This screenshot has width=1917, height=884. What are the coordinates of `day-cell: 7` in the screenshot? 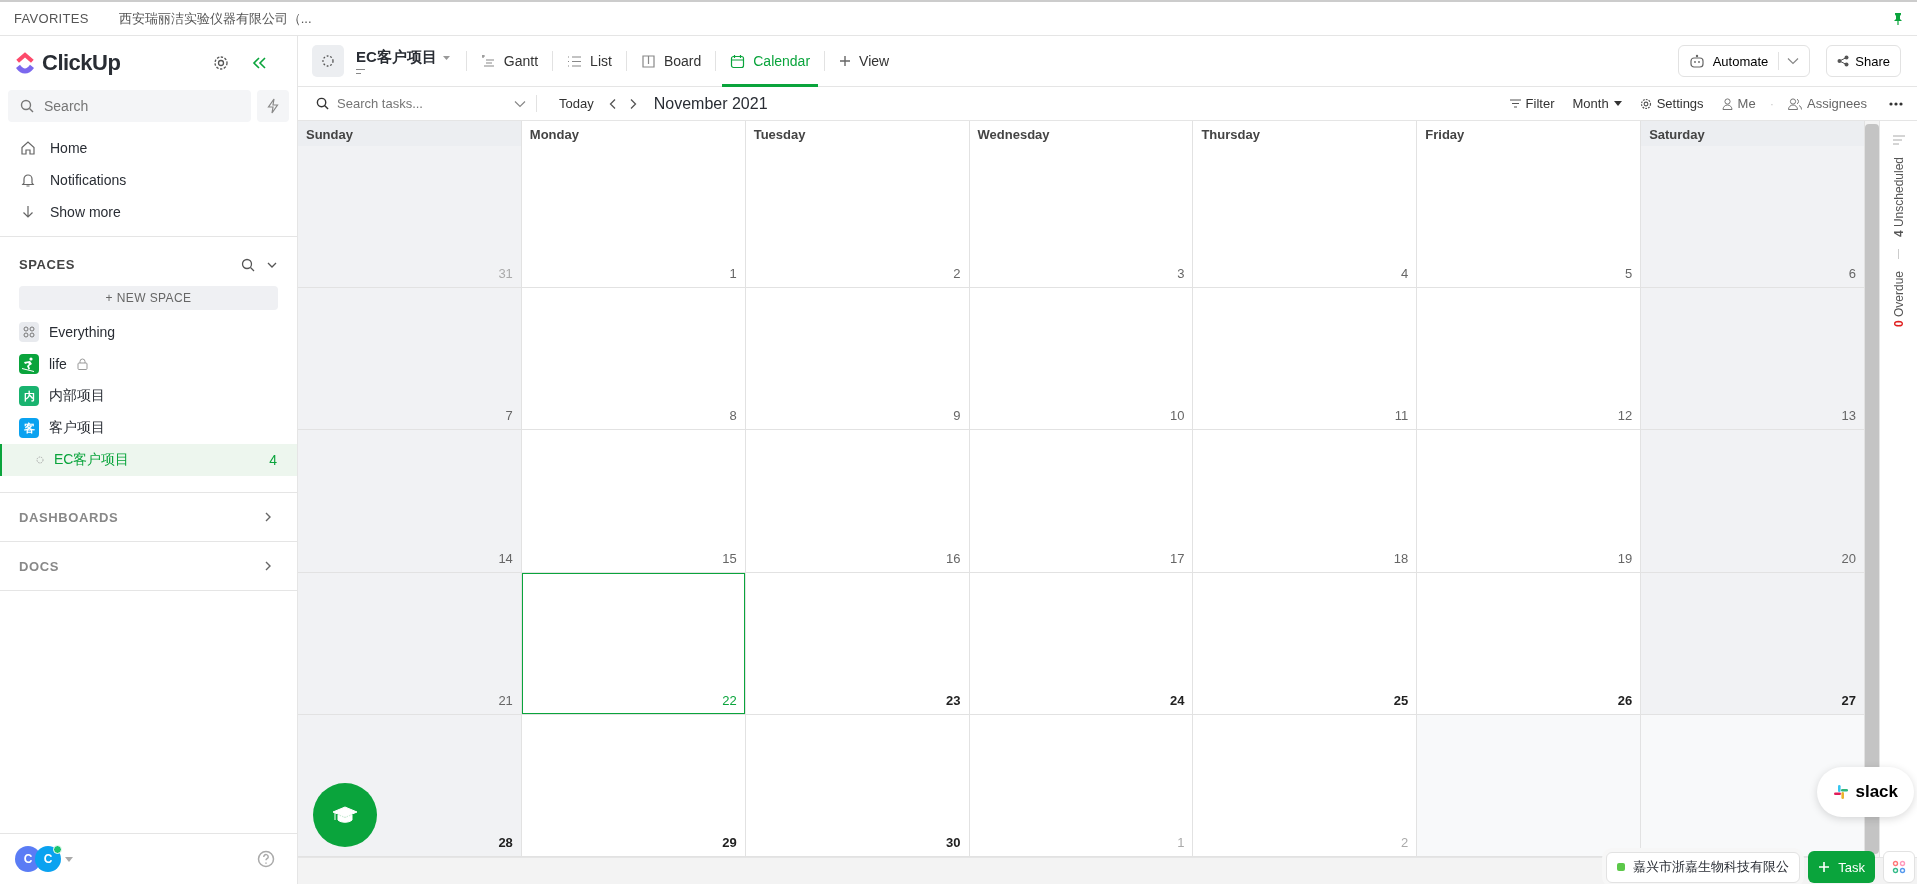 It's located at (410, 359).